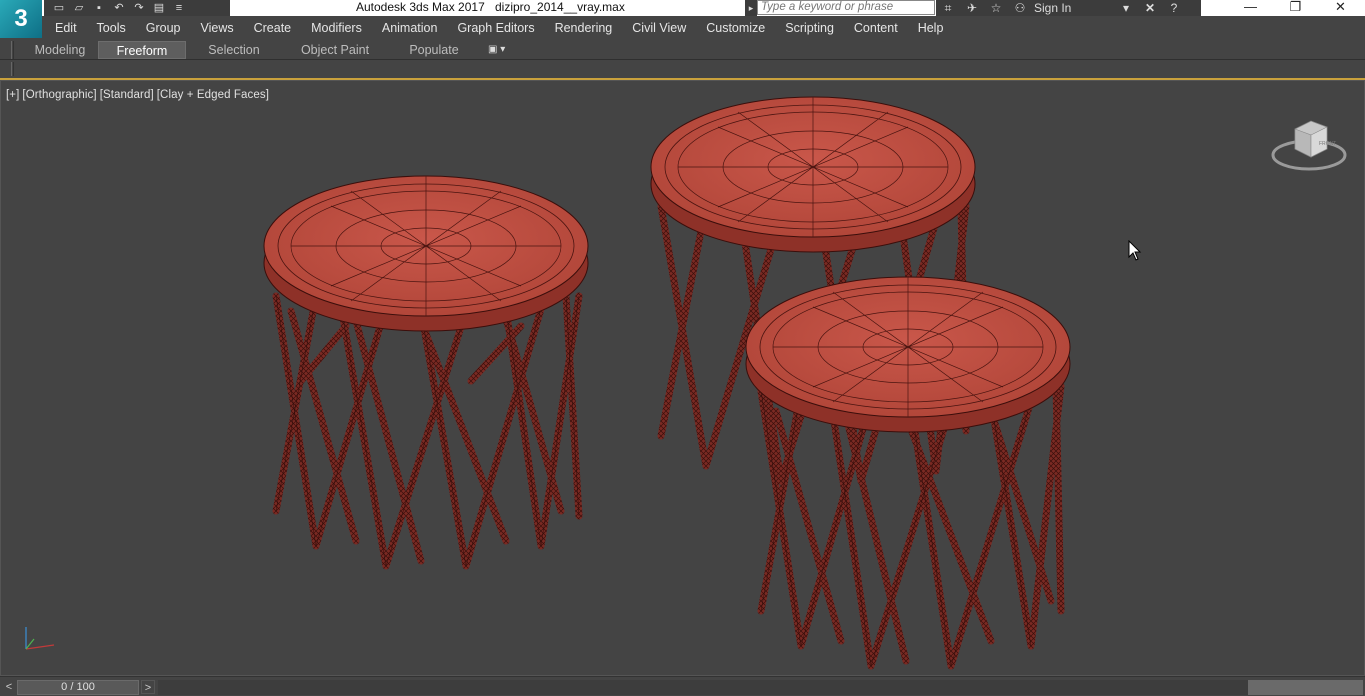 The height and width of the screenshot is (696, 1365). What do you see at coordinates (159, 8) in the screenshot?
I see `project-icon: ▤` at bounding box center [159, 8].